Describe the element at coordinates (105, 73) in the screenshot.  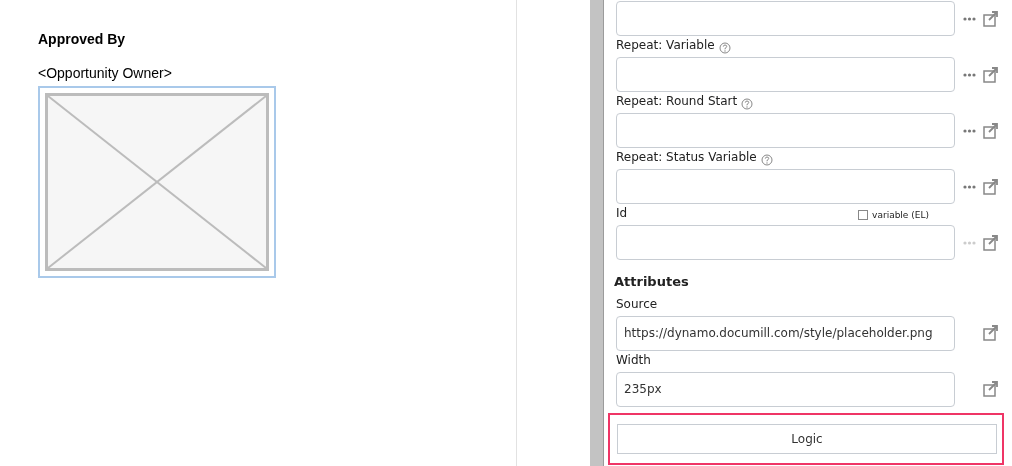
I see `owner-placeholder-text: <Opportunity Owner>` at that location.